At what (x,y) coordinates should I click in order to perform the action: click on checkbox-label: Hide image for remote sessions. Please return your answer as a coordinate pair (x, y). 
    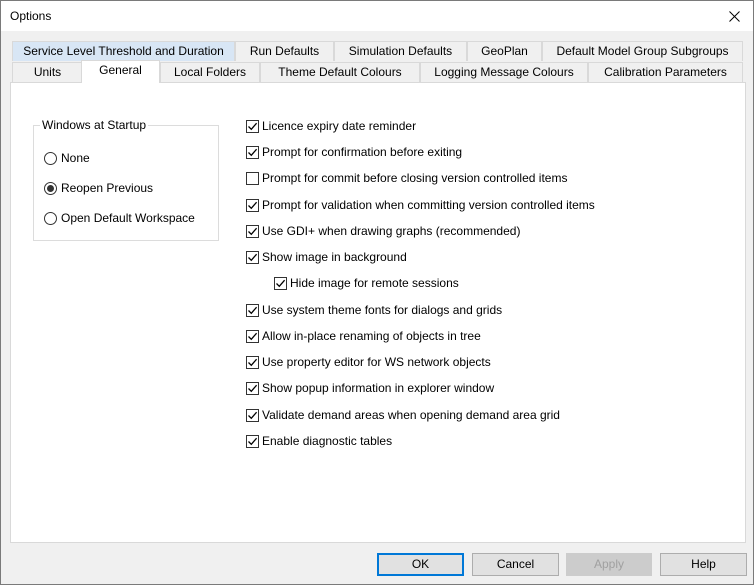
    Looking at the image, I should click on (374, 283).